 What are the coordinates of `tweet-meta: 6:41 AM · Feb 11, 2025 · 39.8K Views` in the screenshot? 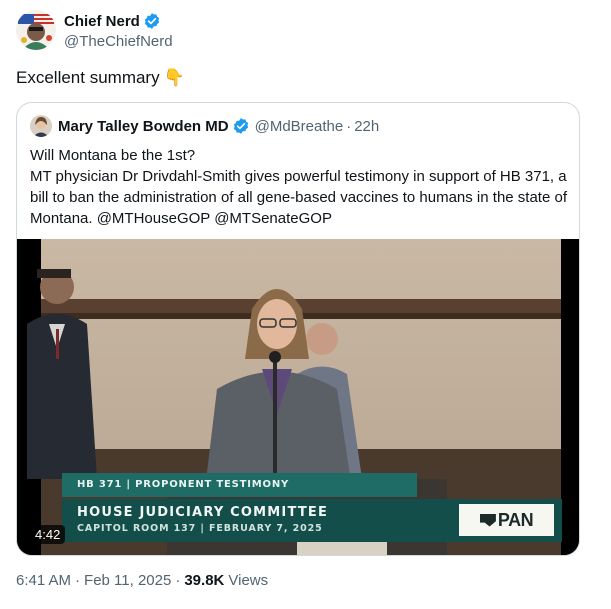 It's located at (142, 580).